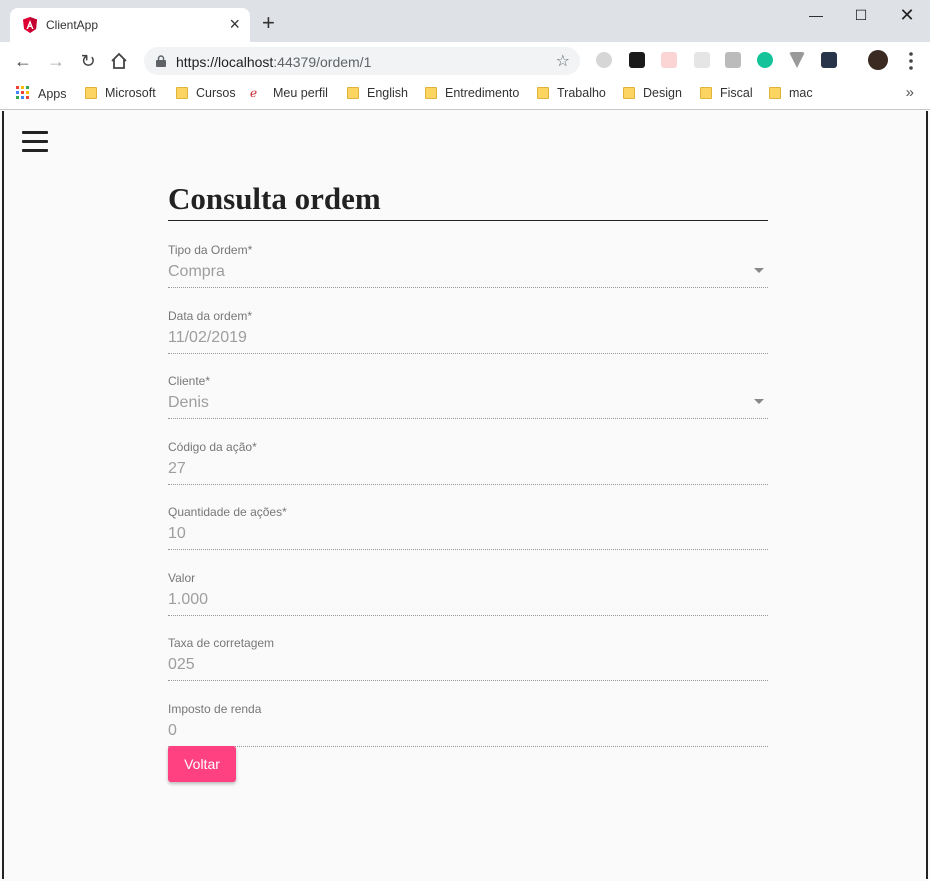  Describe the element at coordinates (468, 451) in the screenshot. I see `field-codigo-acao: Código da ação* 27` at that location.